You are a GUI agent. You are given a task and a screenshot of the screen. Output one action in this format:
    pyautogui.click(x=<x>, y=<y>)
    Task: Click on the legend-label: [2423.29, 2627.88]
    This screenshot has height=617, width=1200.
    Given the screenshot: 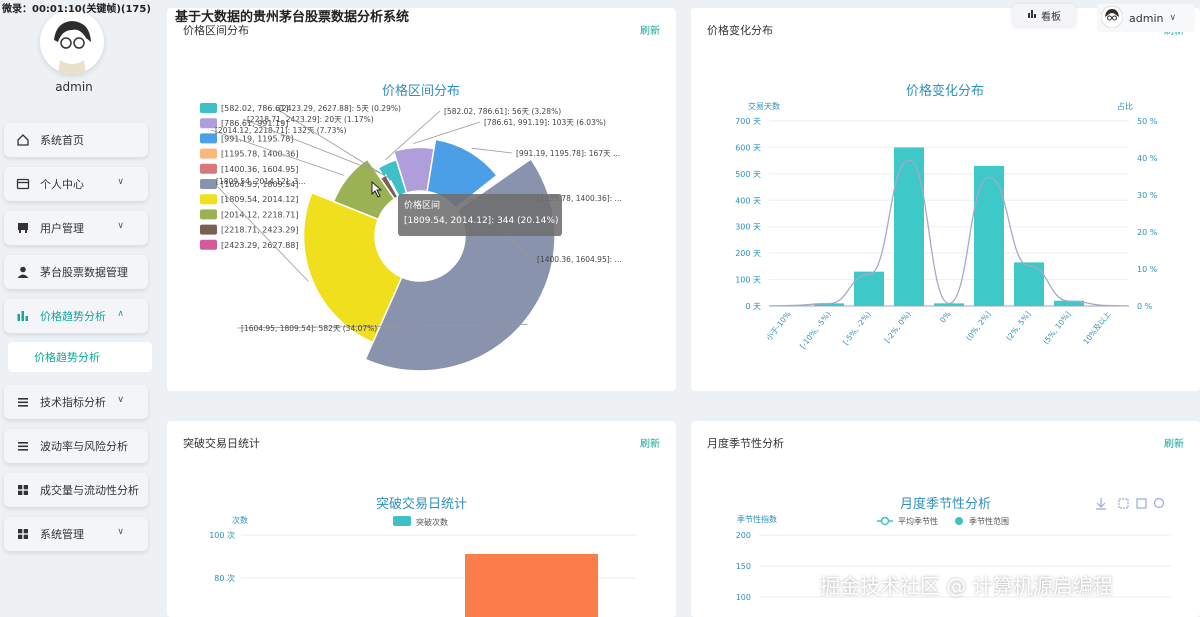 What is the action you would take?
    pyautogui.click(x=260, y=245)
    